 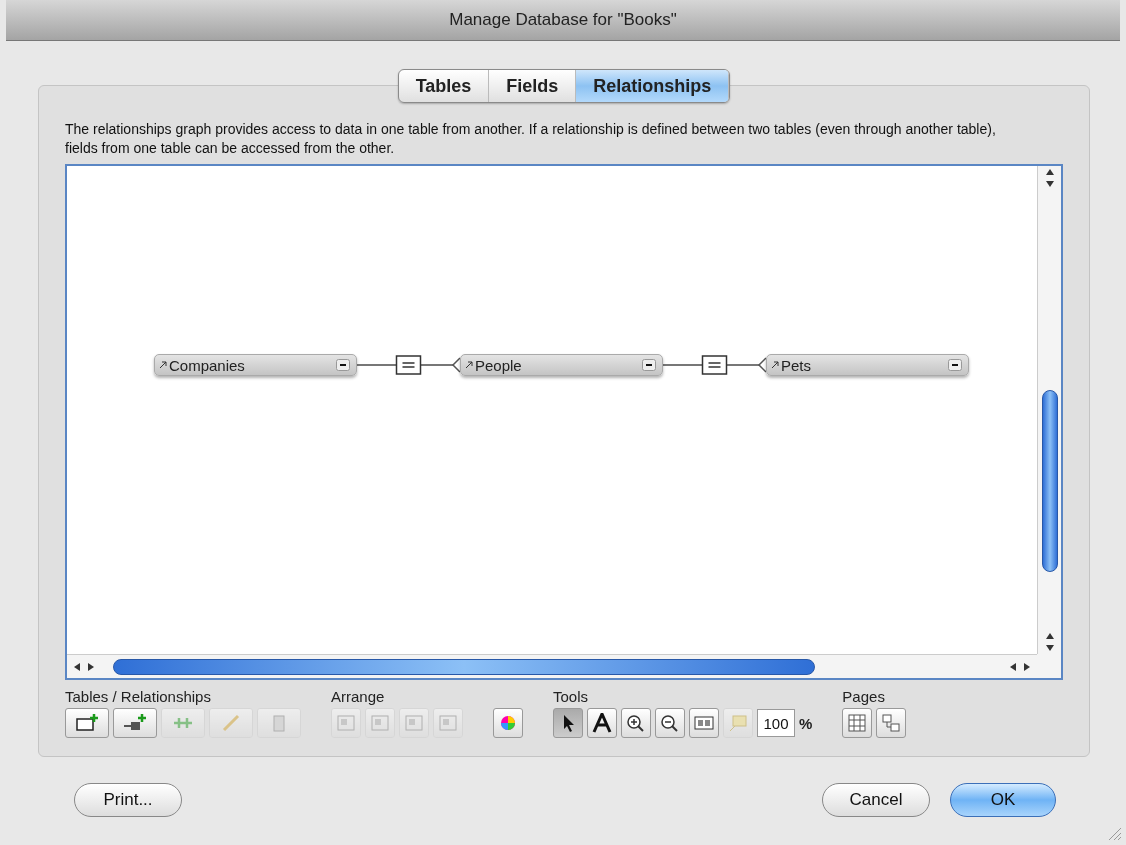 What do you see at coordinates (1114, 833) in the screenshot?
I see `resize-grip-icon` at bounding box center [1114, 833].